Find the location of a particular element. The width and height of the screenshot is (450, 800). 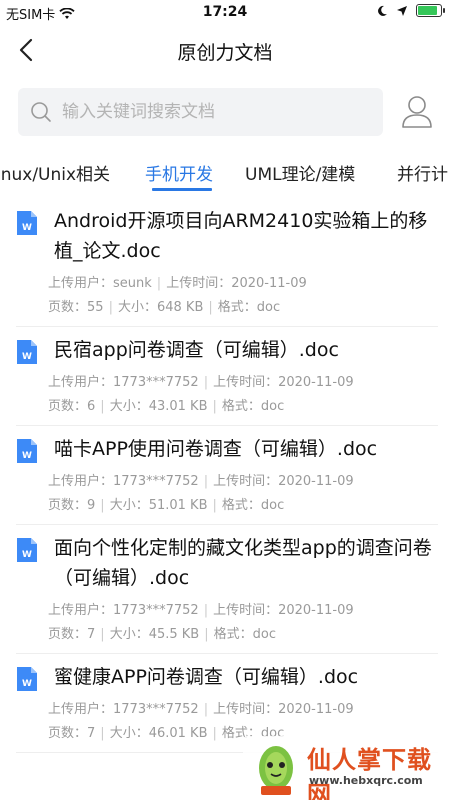

tab-linux-unix: inux/Unix相关 is located at coordinates (55, 172).